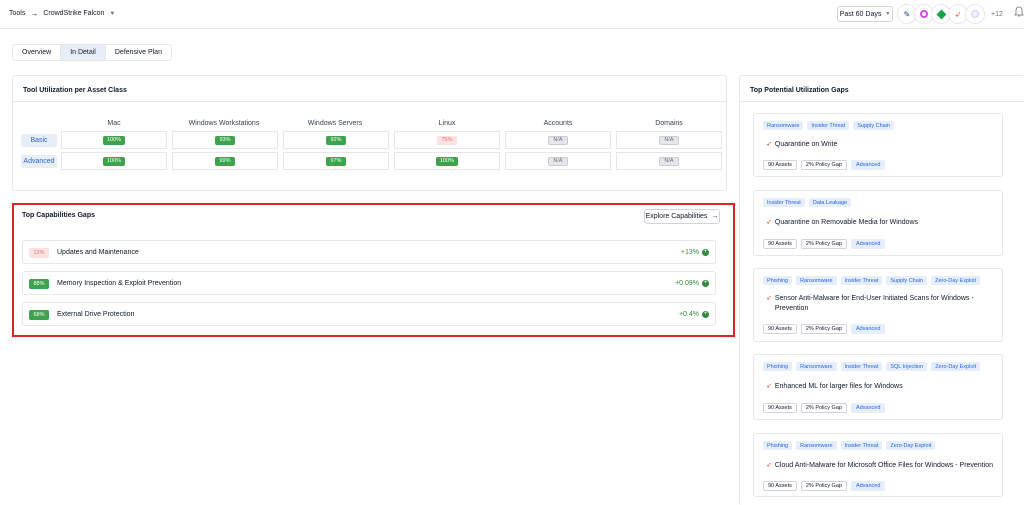 Image resolution: width=1024 pixels, height=505 pixels. I want to click on row-label-advanced: Advanced, so click(39, 161).